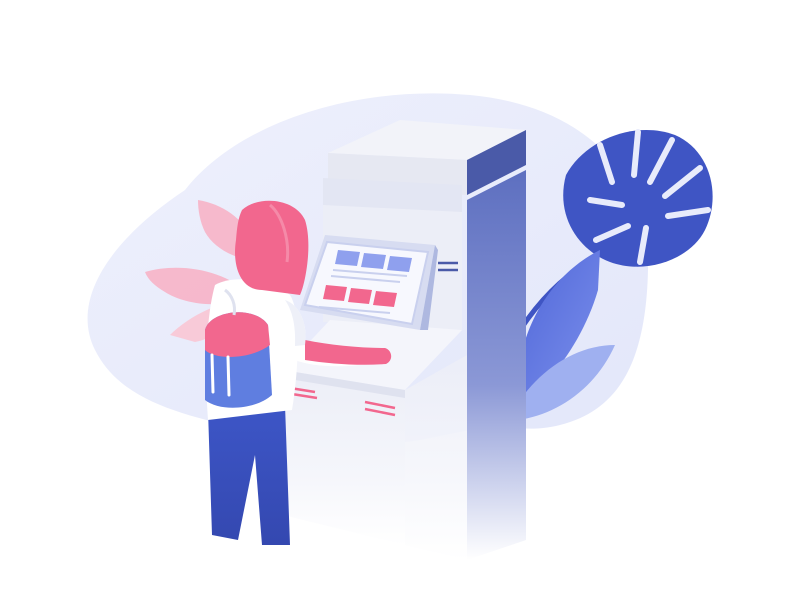 Image resolution: width=800 pixels, height=600 pixels. Describe the element at coordinates (496, 365) in the screenshot. I see `kiosk-side-panel` at that location.